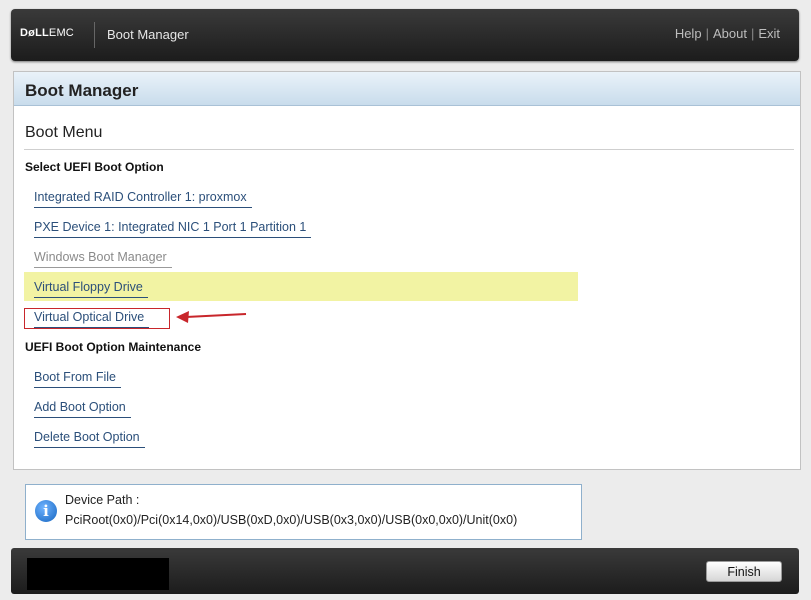 The height and width of the screenshot is (600, 811). I want to click on panel-header: Boot Manager, so click(407, 89).